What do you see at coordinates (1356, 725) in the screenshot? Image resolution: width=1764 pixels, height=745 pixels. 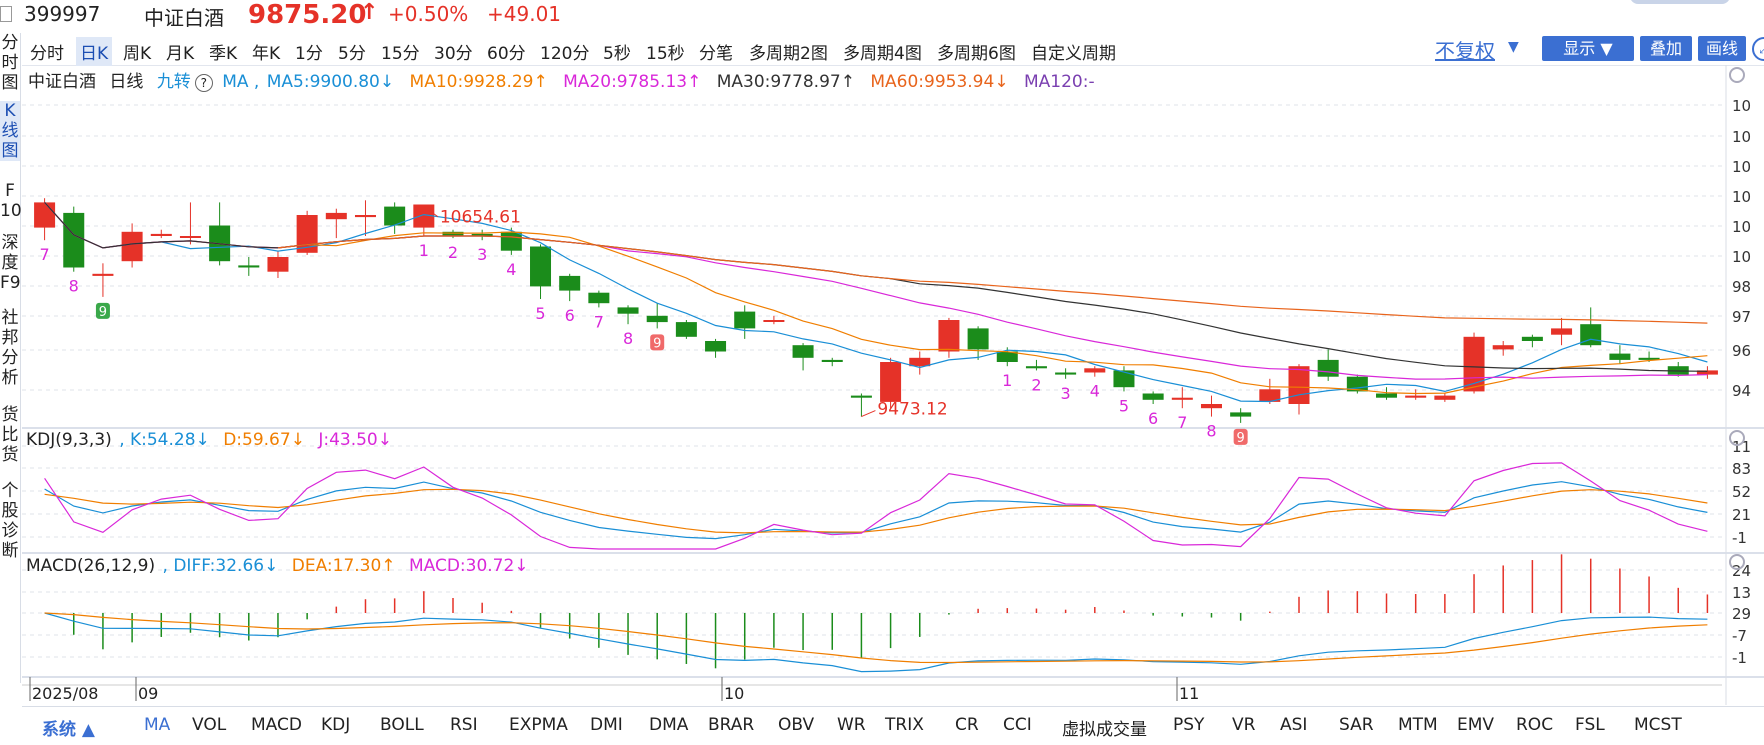 I see `indicator-tab-sar: SAR` at bounding box center [1356, 725].